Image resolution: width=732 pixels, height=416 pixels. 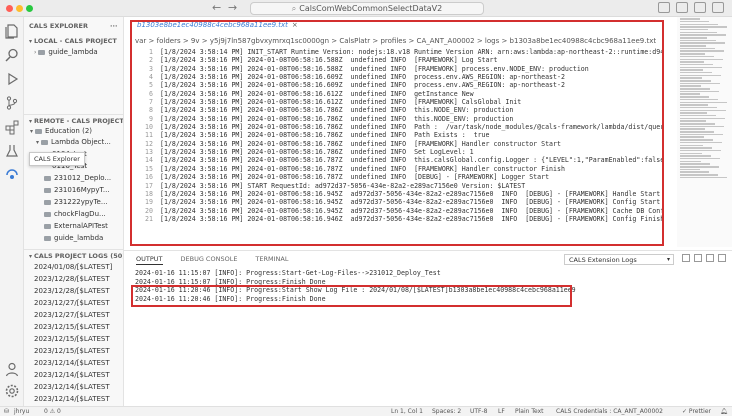 I want to click on source-control-icon, so click(x=12, y=103).